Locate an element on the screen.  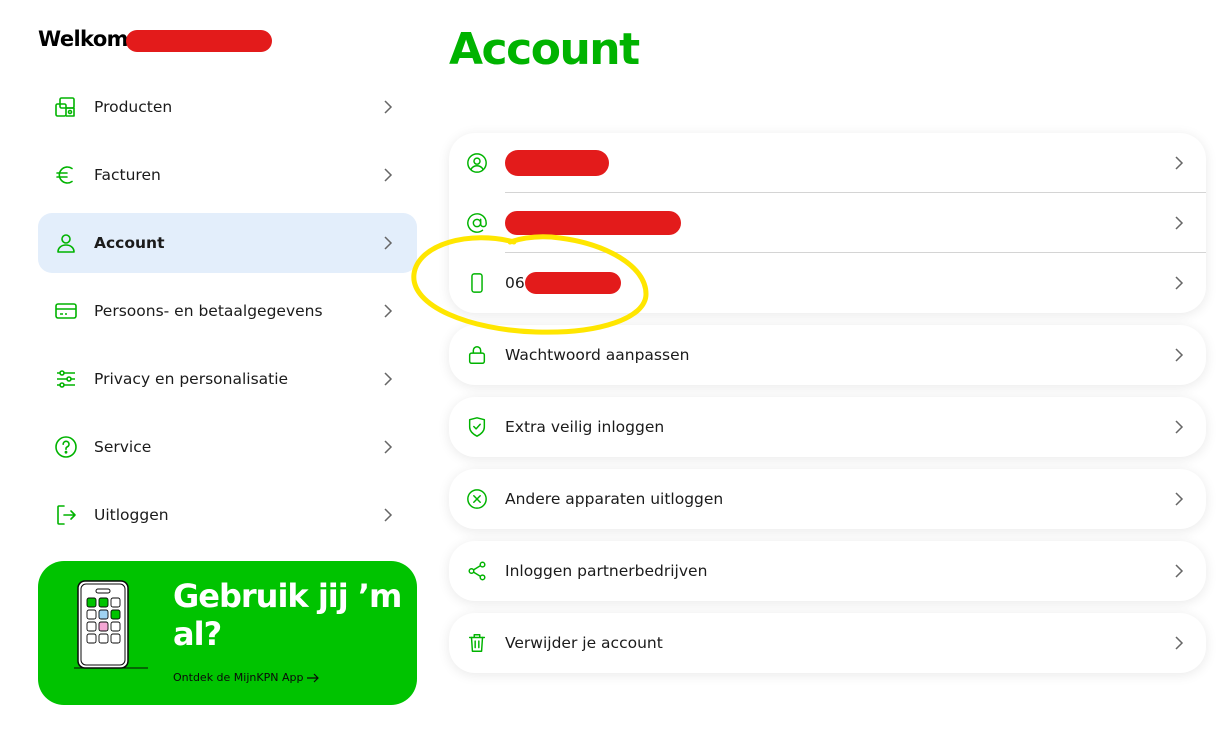
logout-icon is located at coordinates (66, 515).